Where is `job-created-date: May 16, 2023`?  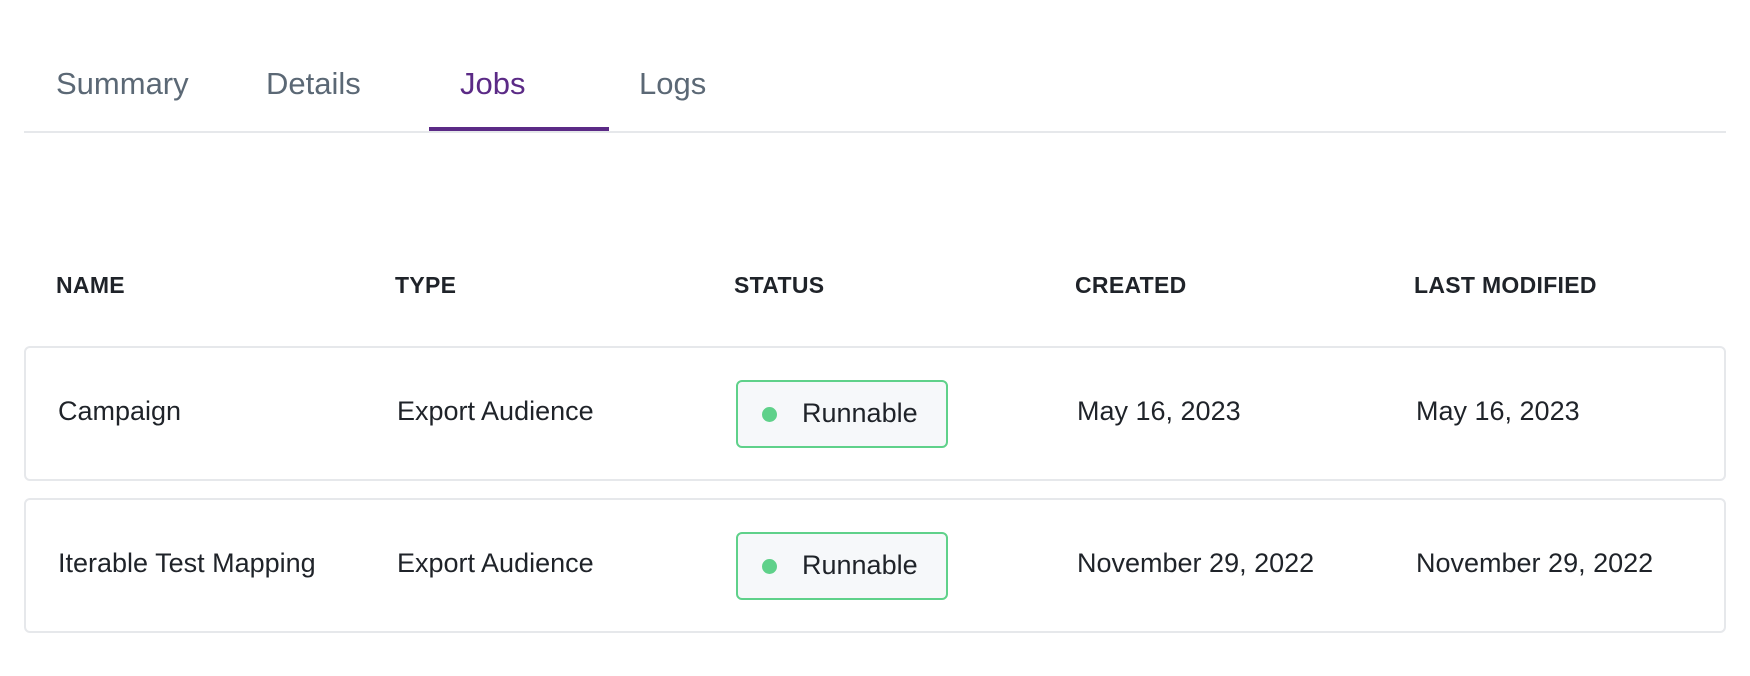 job-created-date: May 16, 2023 is located at coordinates (1159, 411).